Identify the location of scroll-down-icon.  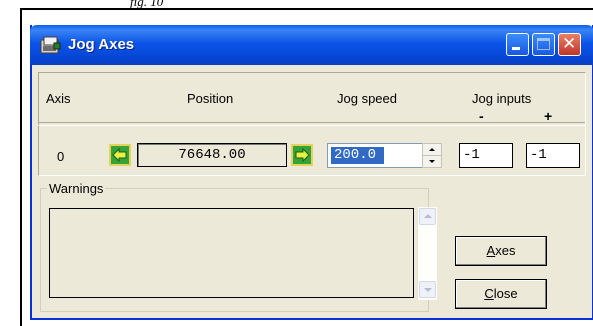
(428, 290).